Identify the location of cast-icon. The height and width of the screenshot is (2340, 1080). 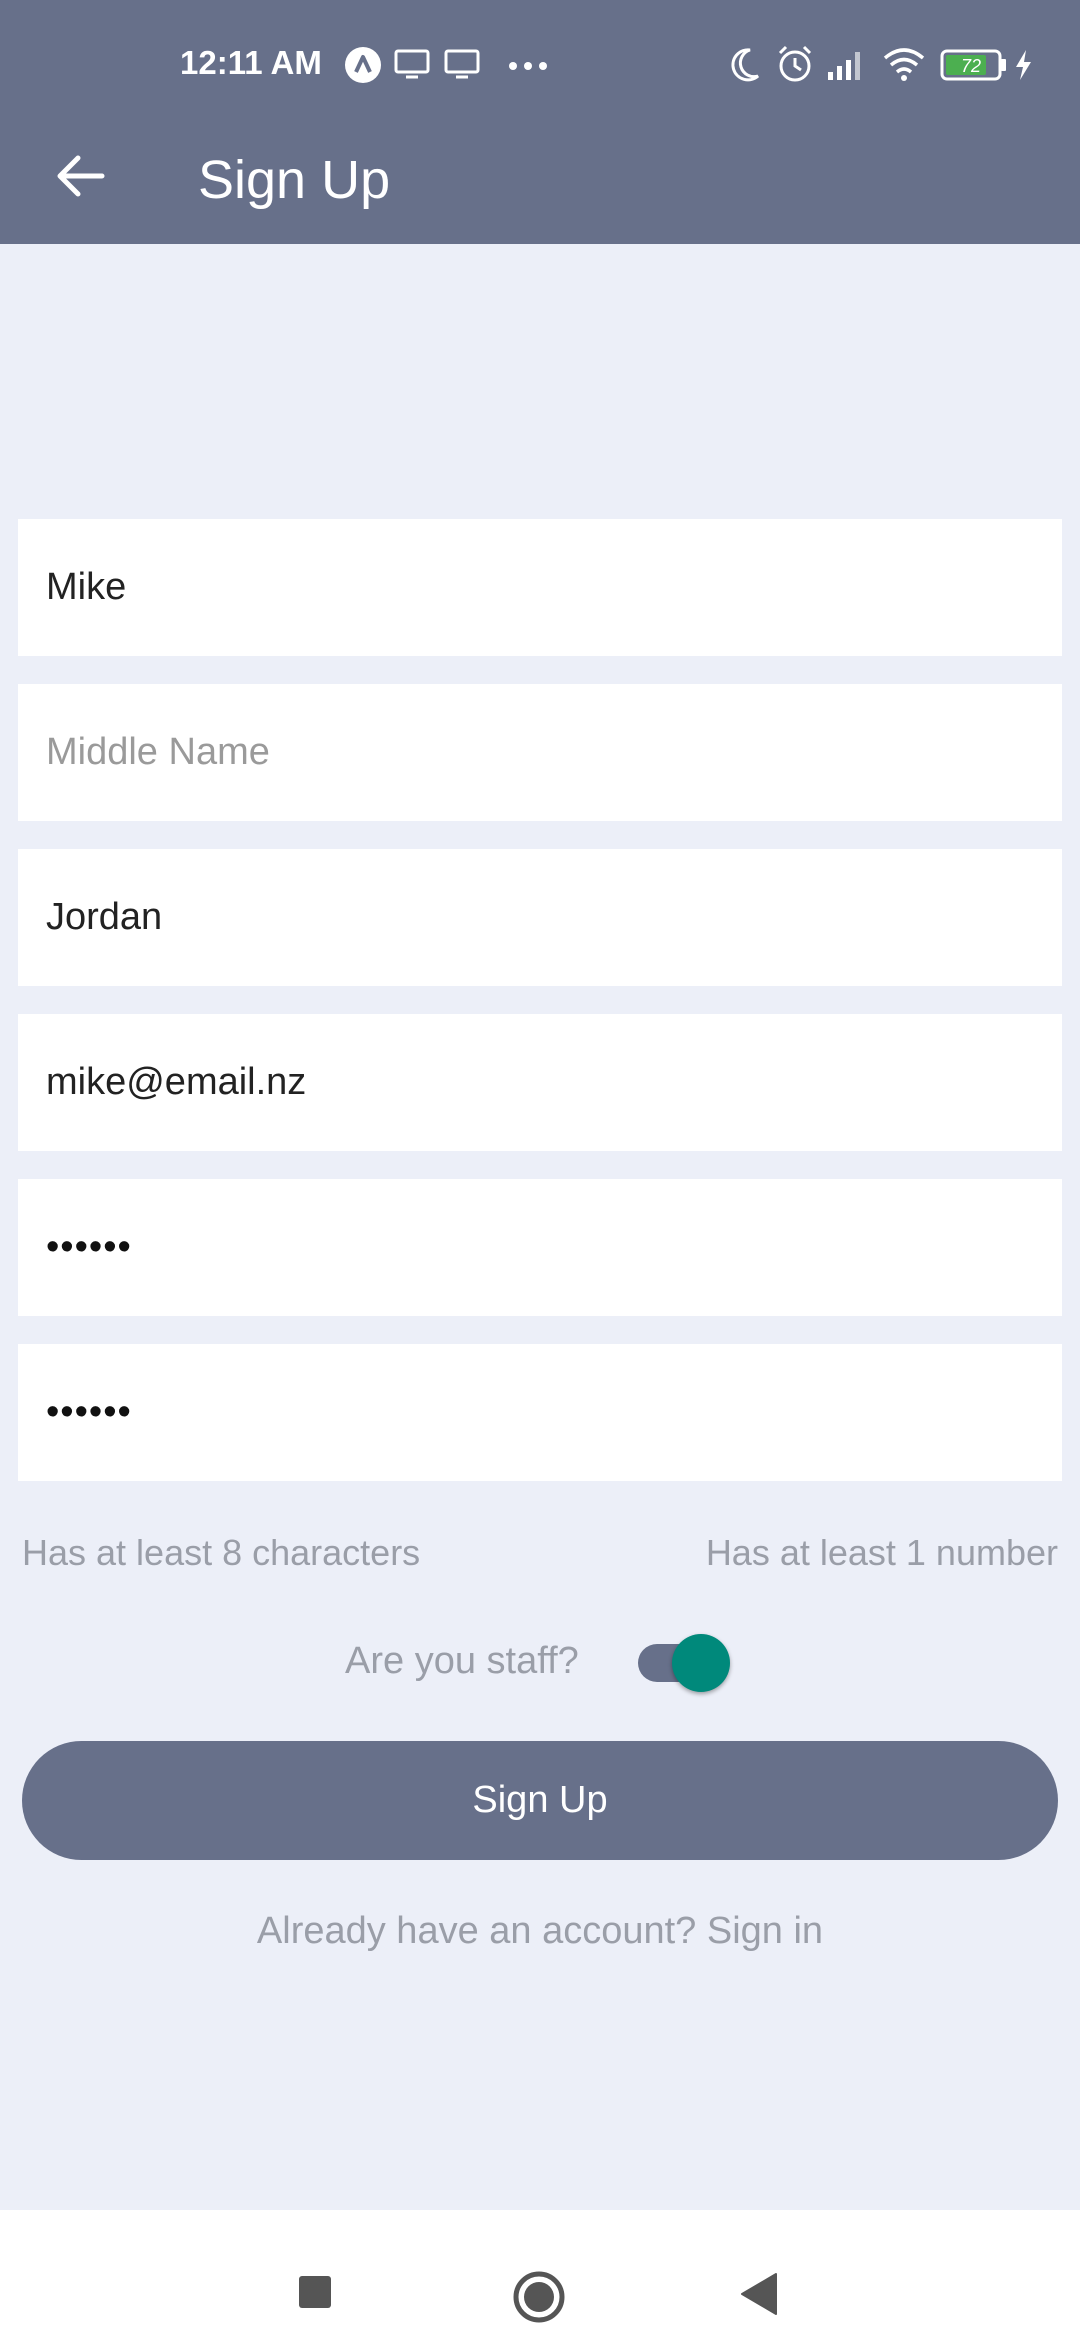
(412, 66).